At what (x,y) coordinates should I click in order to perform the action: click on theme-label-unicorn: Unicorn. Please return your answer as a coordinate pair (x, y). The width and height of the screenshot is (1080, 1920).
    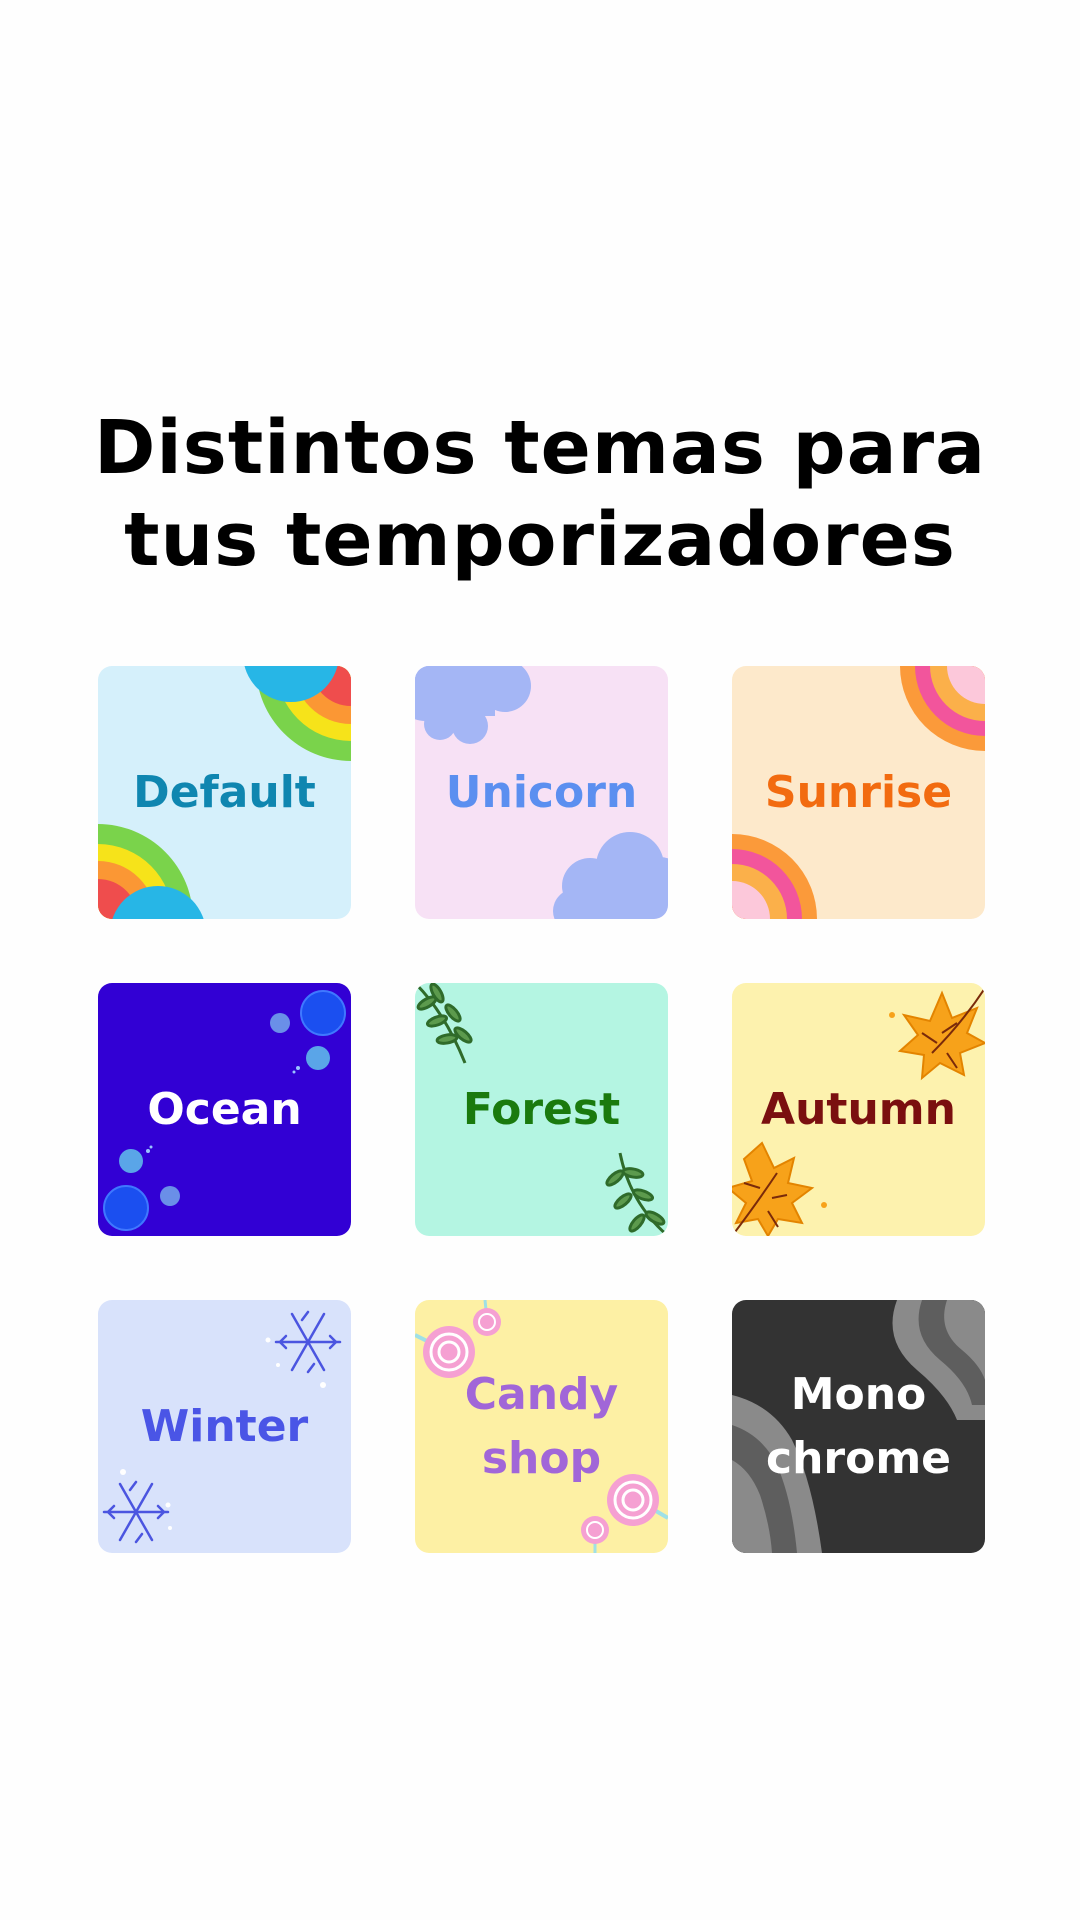
    Looking at the image, I should click on (541, 792).